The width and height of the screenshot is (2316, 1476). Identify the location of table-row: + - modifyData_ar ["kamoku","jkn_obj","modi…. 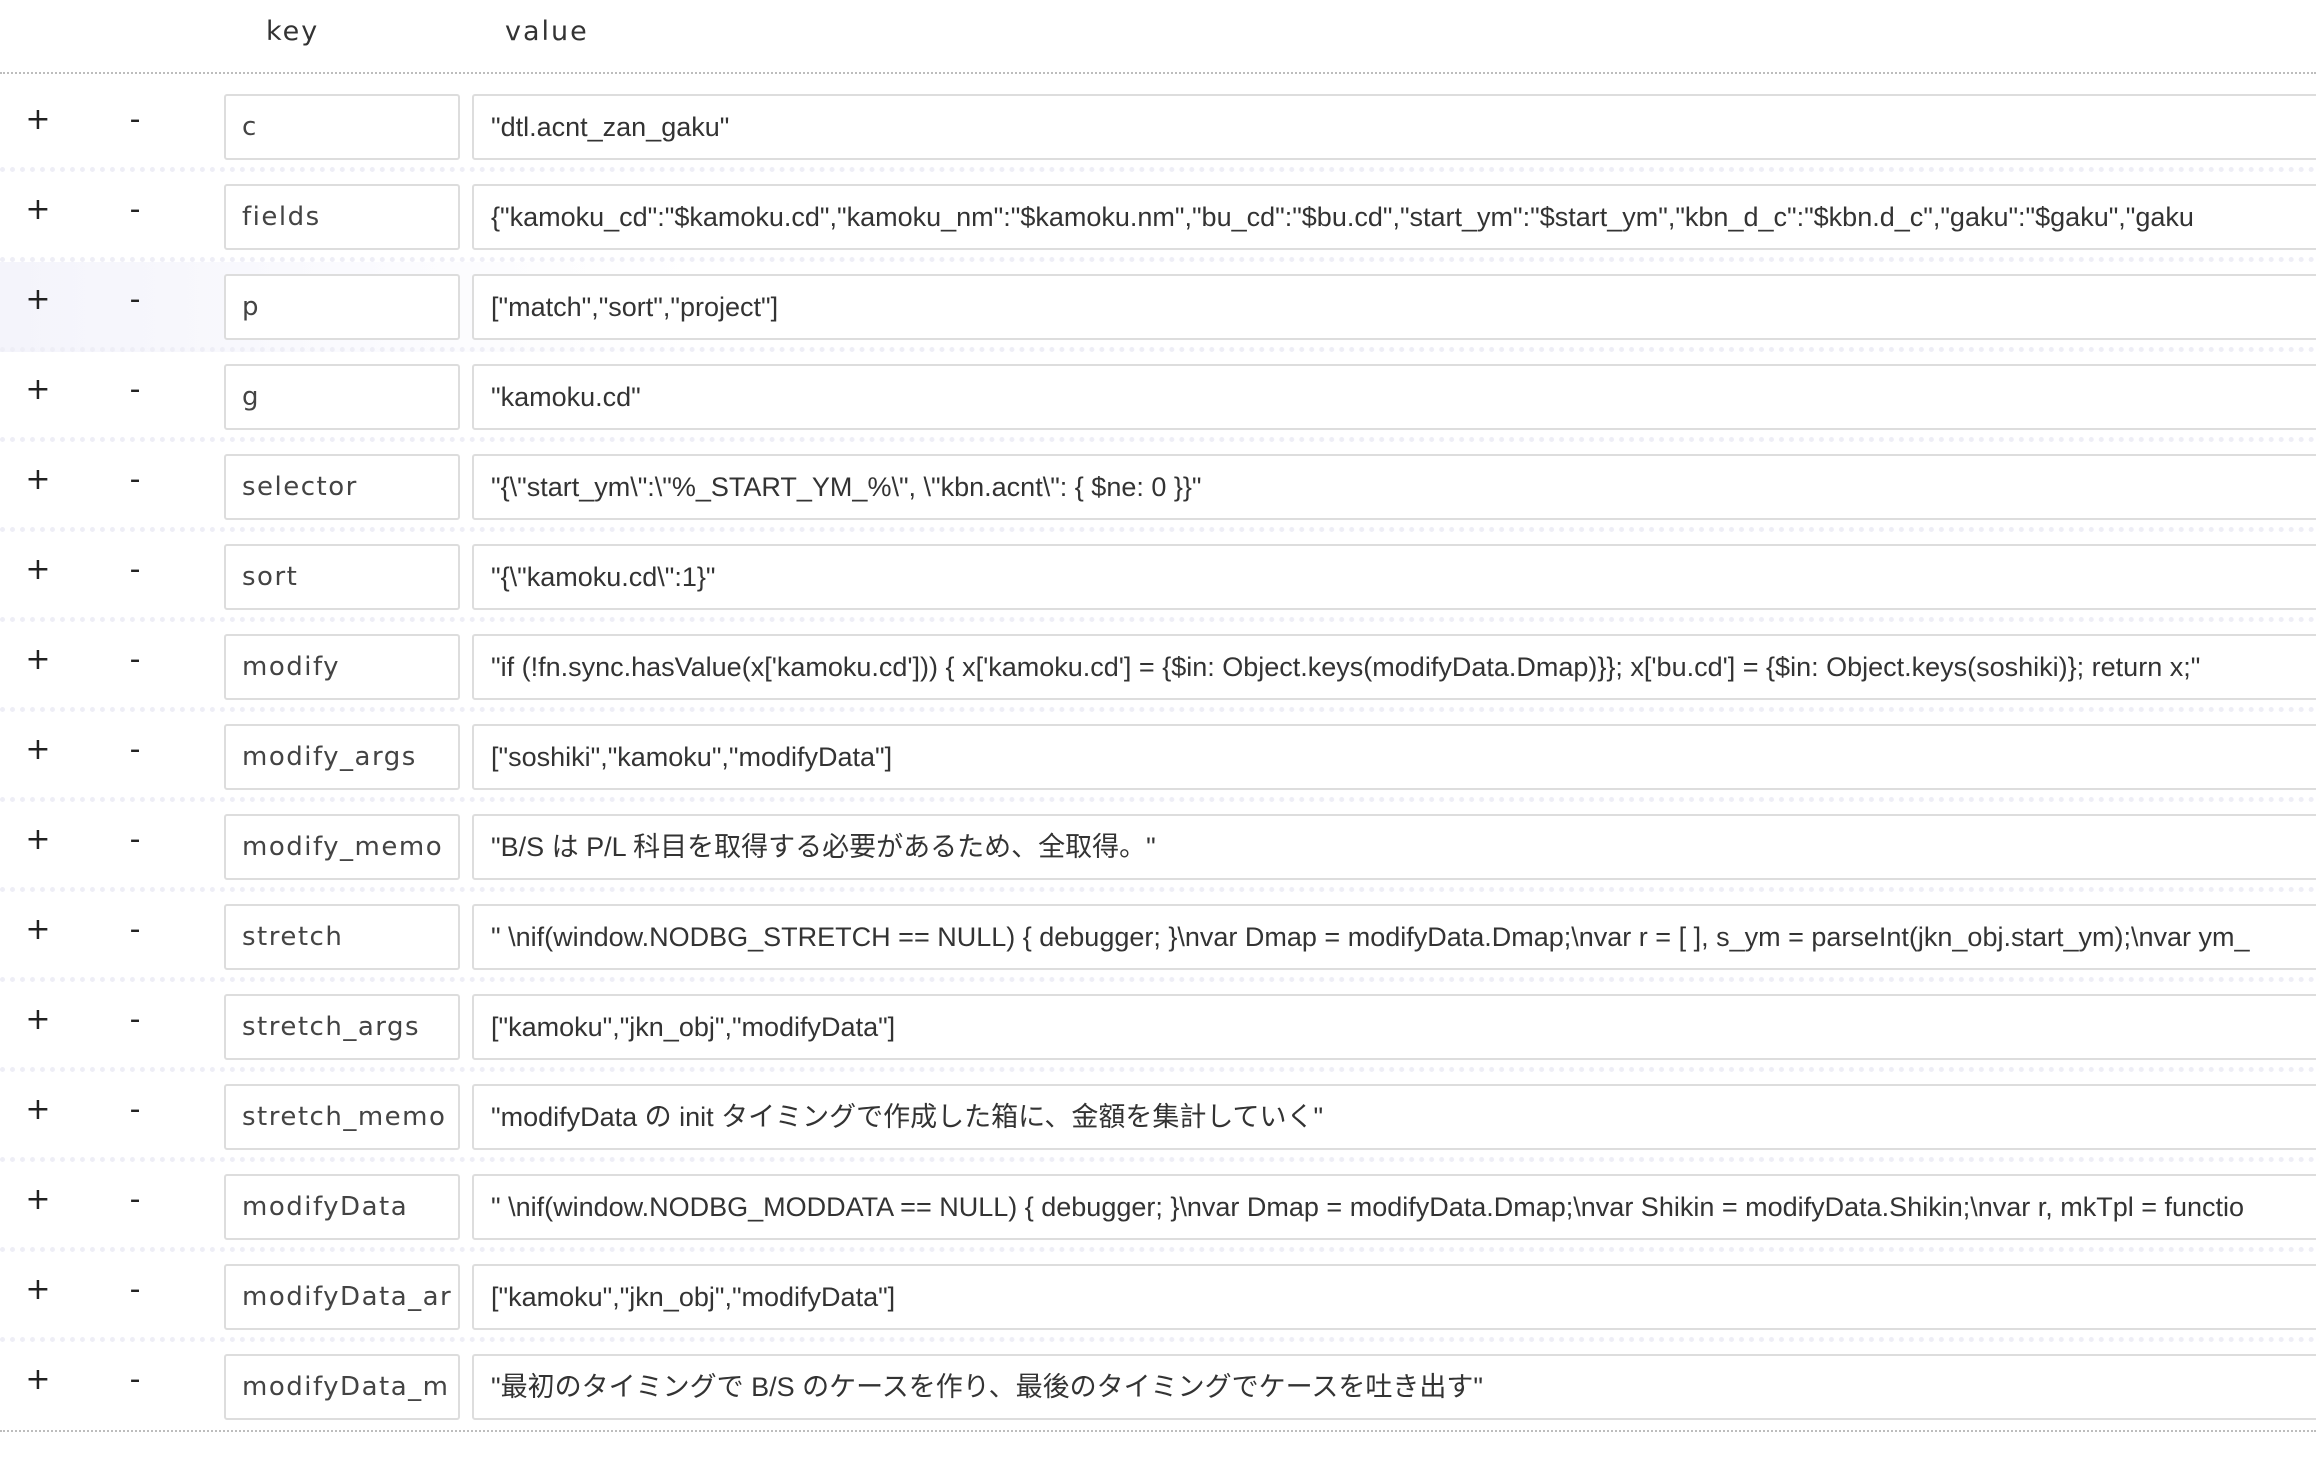
(1158, 1297).